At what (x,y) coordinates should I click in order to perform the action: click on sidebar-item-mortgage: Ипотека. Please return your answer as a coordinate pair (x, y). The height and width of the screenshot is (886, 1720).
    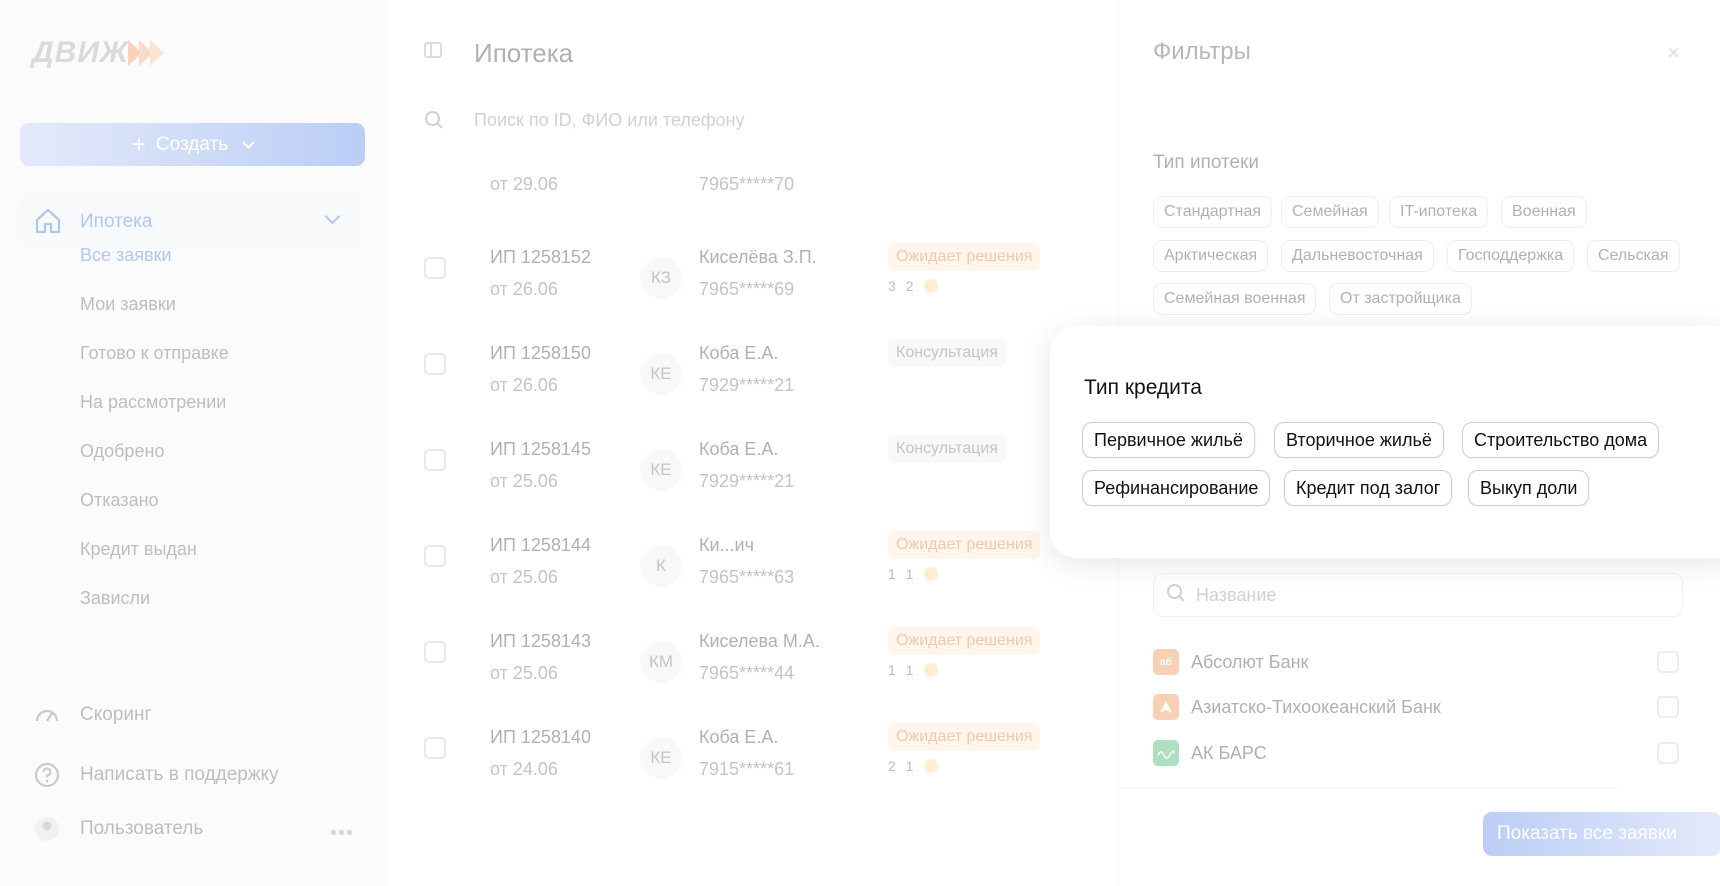
    Looking at the image, I should click on (190, 221).